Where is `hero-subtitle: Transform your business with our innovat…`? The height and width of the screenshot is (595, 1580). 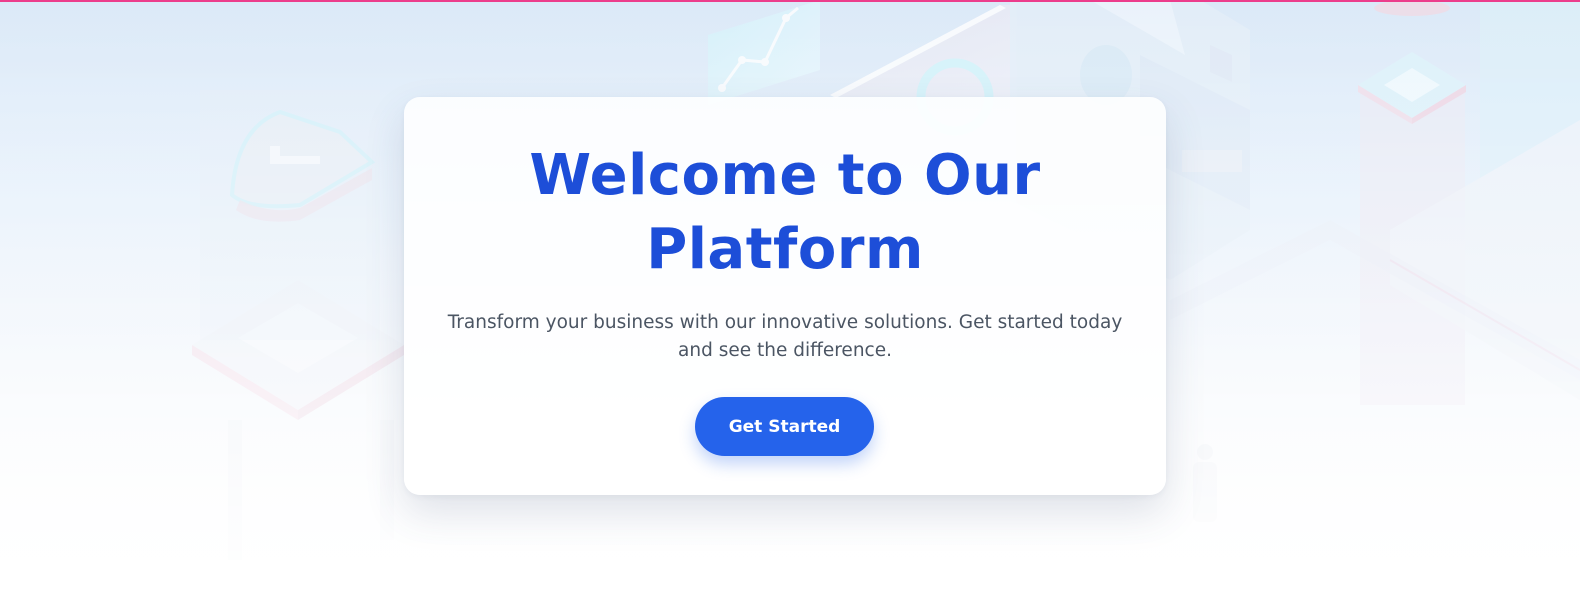 hero-subtitle: Transform your business with our innovat… is located at coordinates (785, 336).